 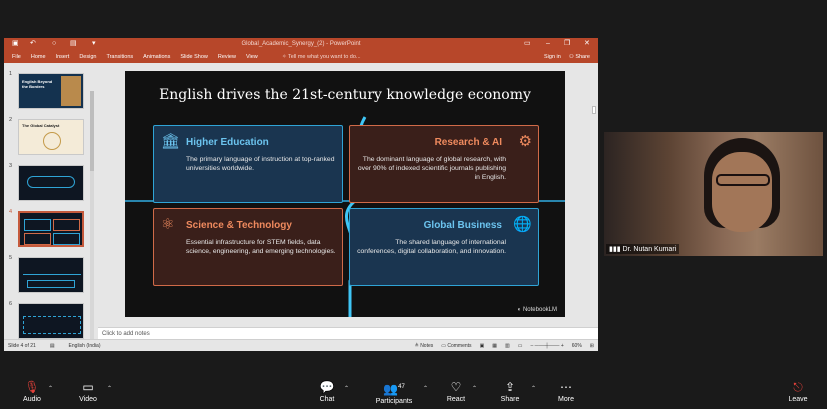 I want to click on ribbon-display-icon: ▭, so click(x=527, y=44).